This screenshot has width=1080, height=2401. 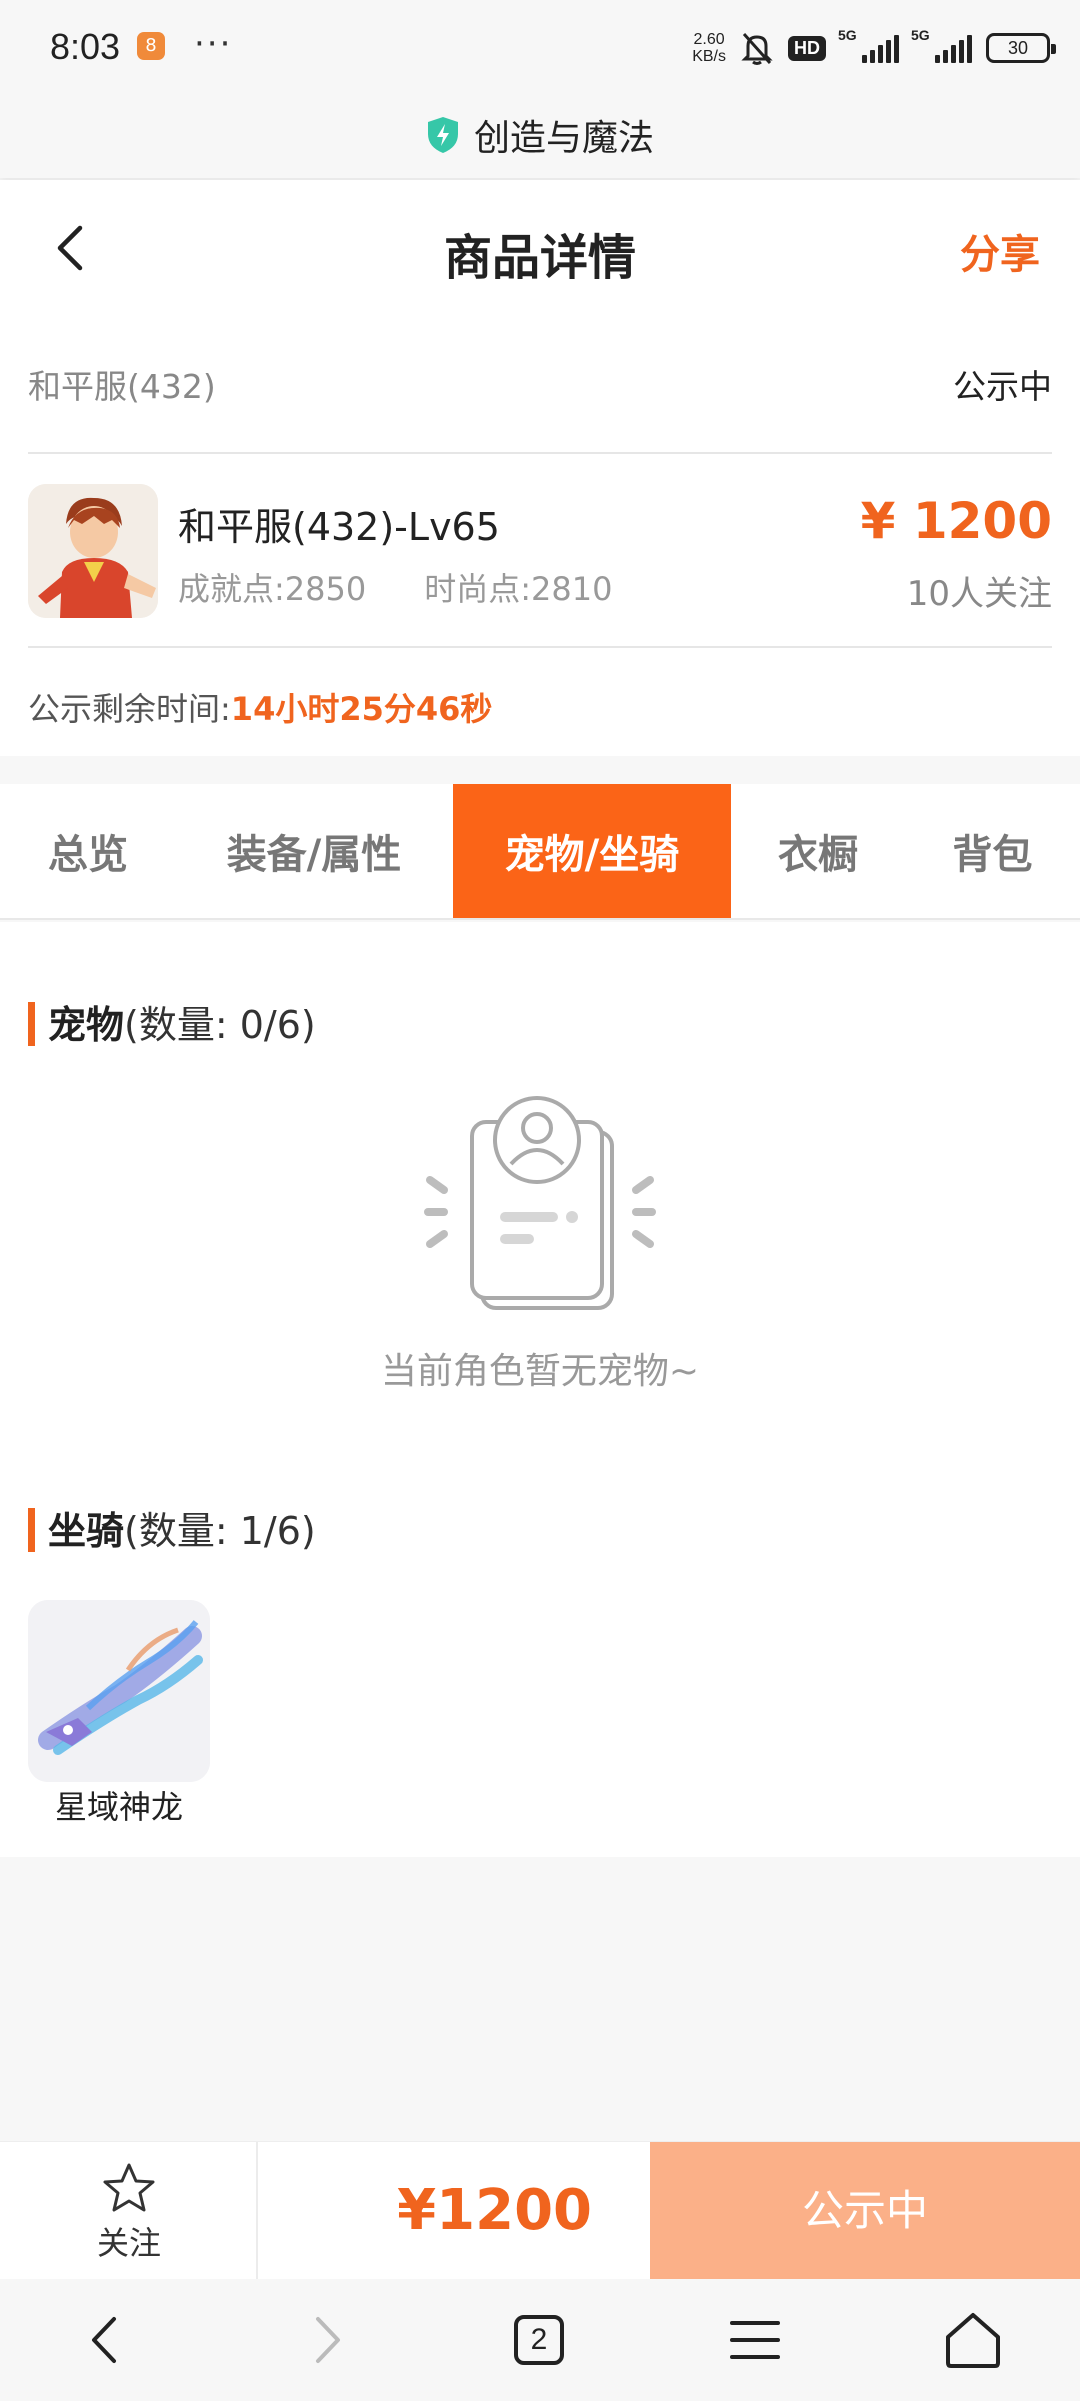 What do you see at coordinates (129, 2187) in the screenshot?
I see `star-icon` at bounding box center [129, 2187].